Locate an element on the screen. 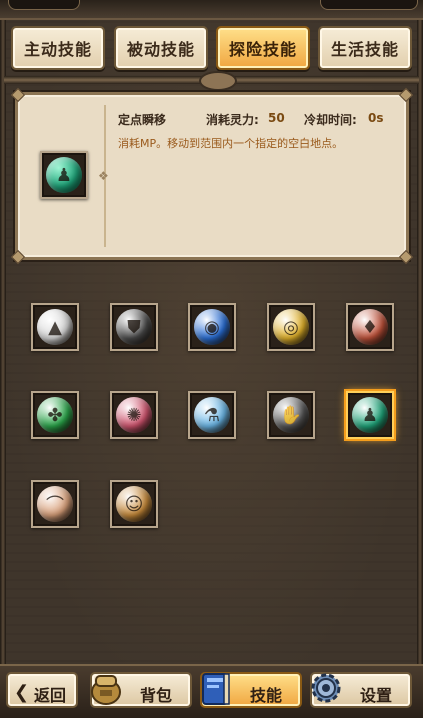 The width and height of the screenshot is (423, 718). eye-icon: ◉ is located at coordinates (212, 327).